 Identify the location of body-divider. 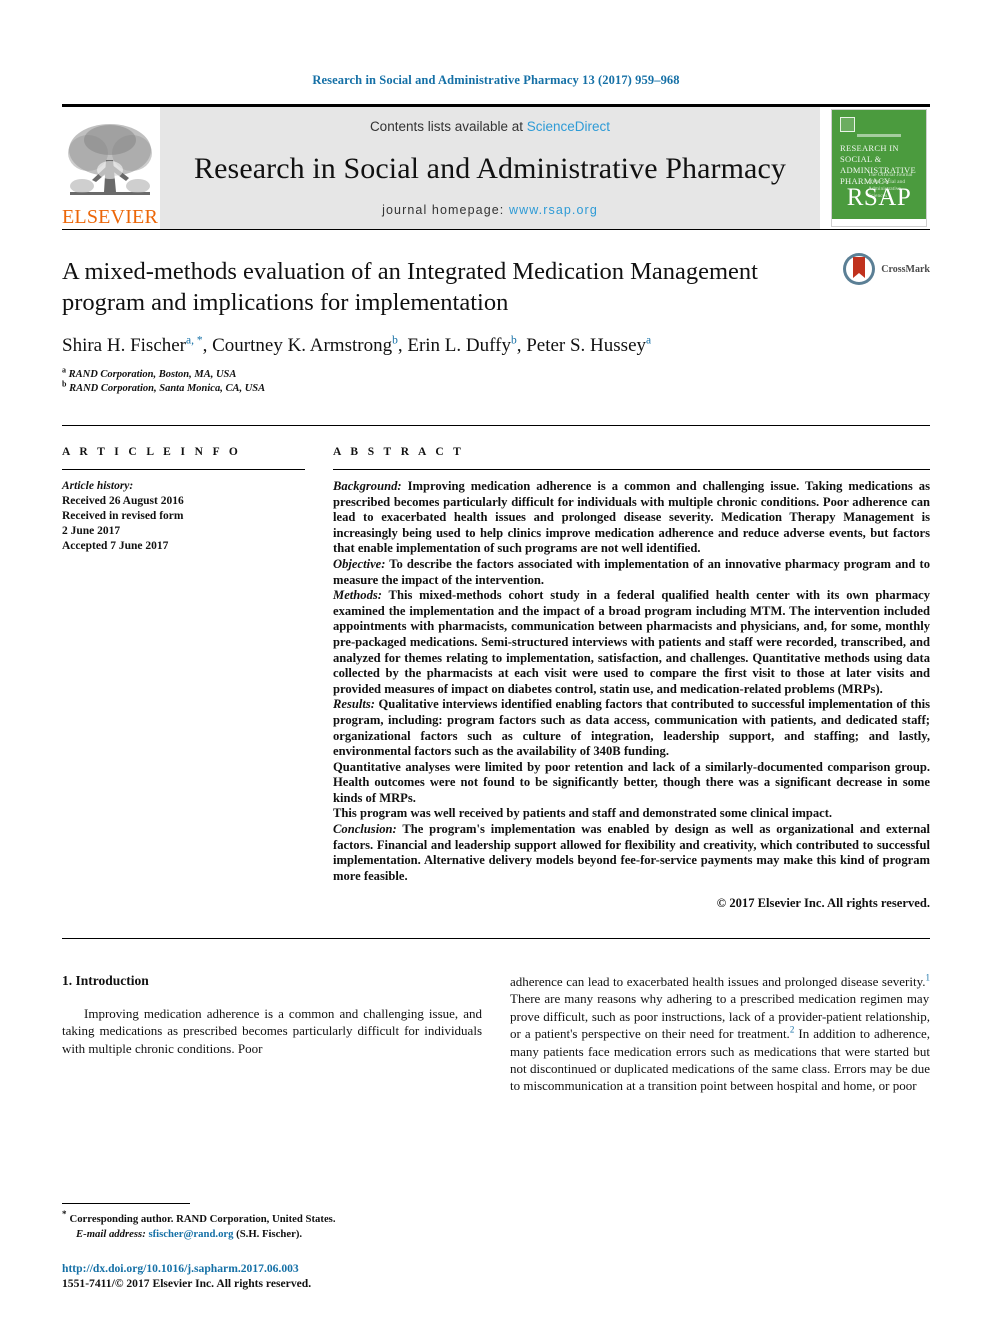
(496, 939).